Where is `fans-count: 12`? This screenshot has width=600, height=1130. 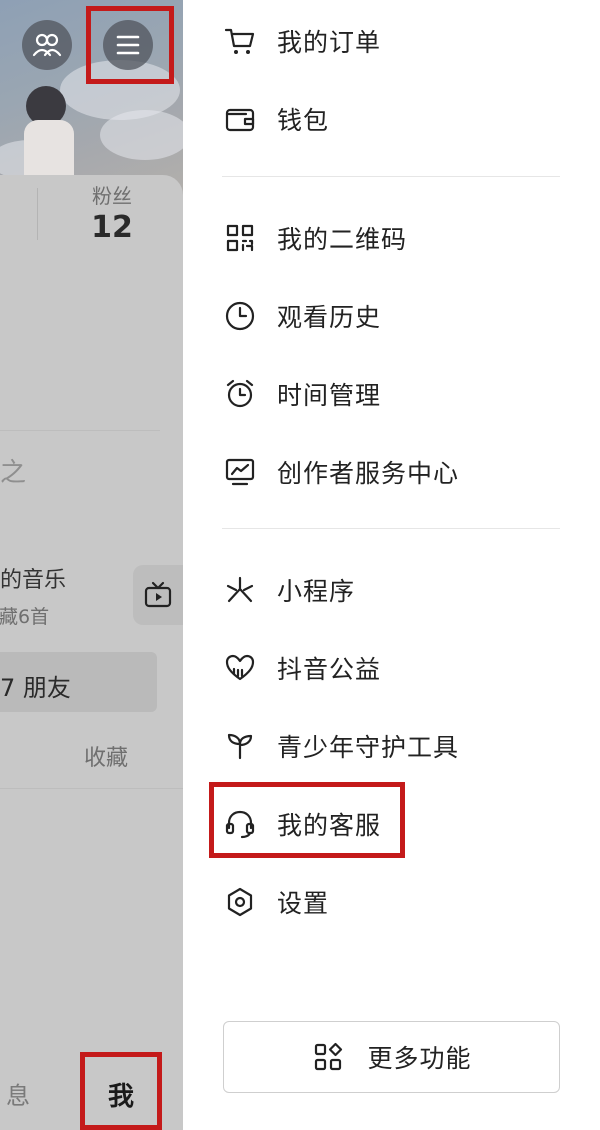 fans-count: 12 is located at coordinates (112, 227).